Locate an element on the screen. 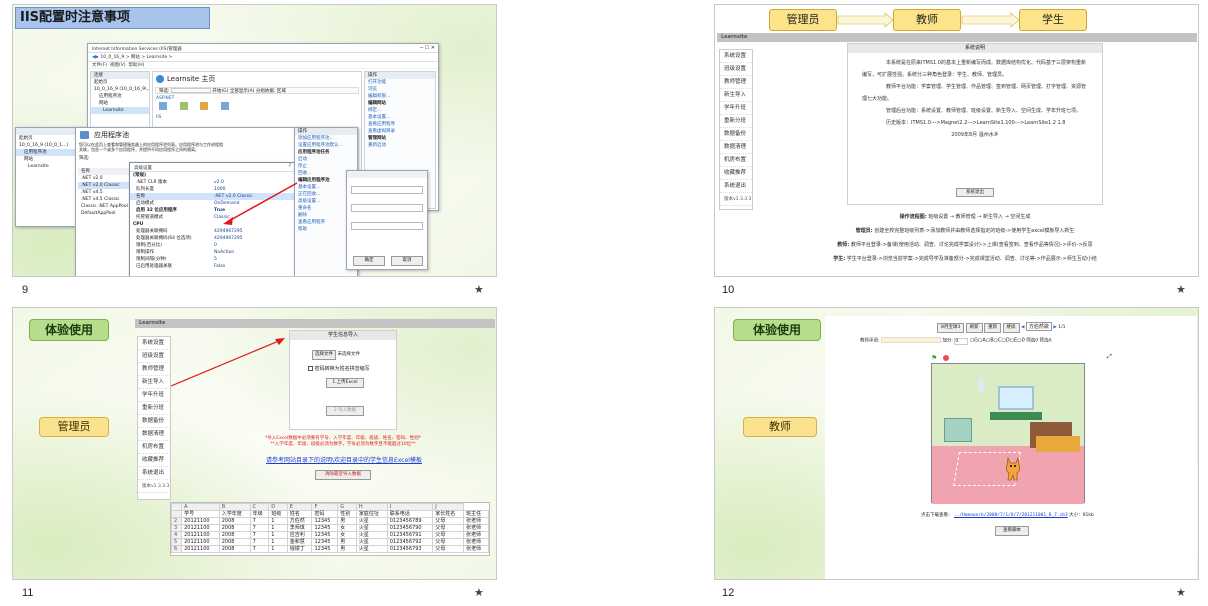  slide-number: 11 is located at coordinates (28, 593).